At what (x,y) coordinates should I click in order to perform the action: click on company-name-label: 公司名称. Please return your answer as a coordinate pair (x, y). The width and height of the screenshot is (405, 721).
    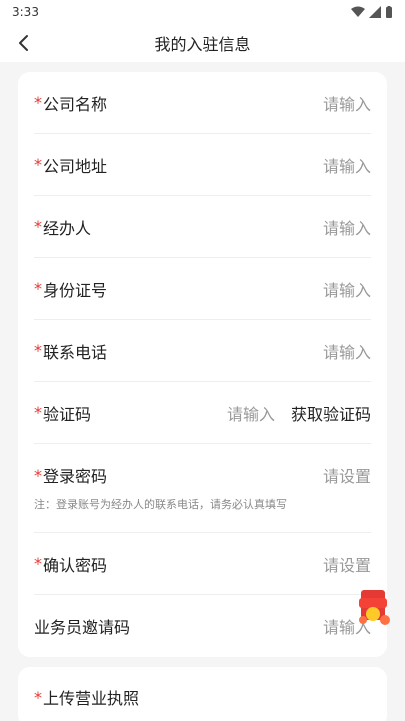
    Looking at the image, I should click on (75, 104).